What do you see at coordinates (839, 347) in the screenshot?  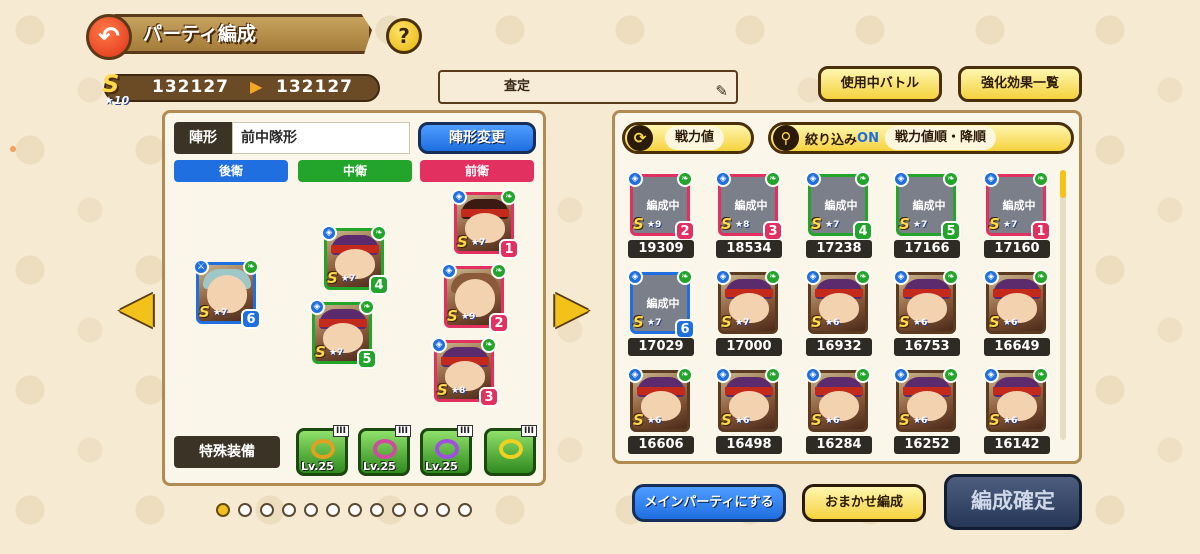 I see `power-value: 16932` at bounding box center [839, 347].